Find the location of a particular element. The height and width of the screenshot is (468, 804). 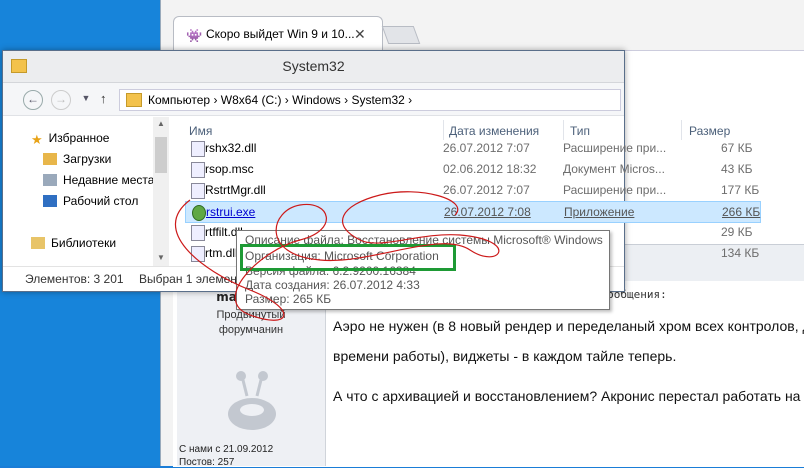

file-size: 29 КБ is located at coordinates (737, 232).